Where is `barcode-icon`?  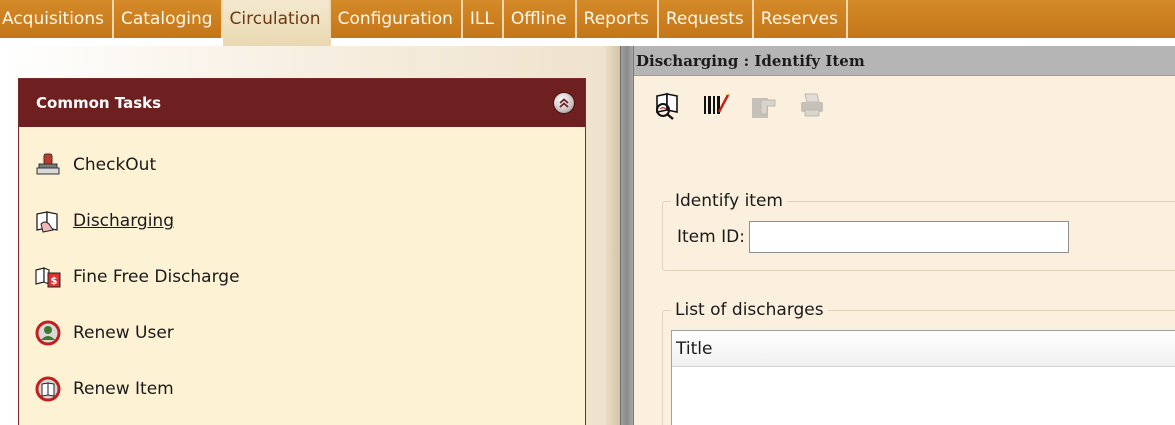 barcode-icon is located at coordinates (717, 103).